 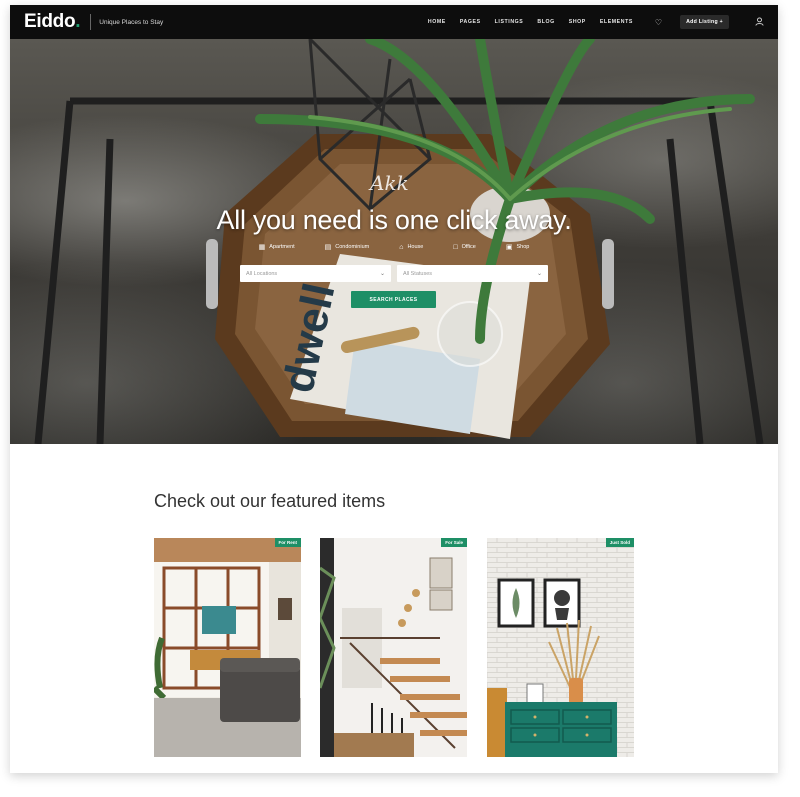 I want to click on category-shop: ▣ Shop, so click(x=517, y=247).